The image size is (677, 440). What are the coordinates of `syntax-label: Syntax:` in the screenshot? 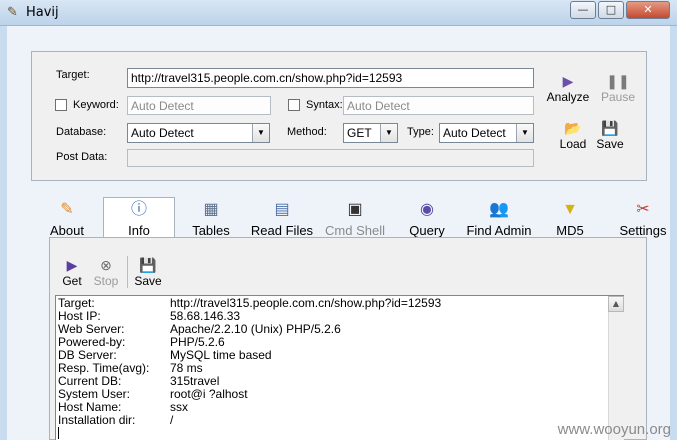 It's located at (324, 105).